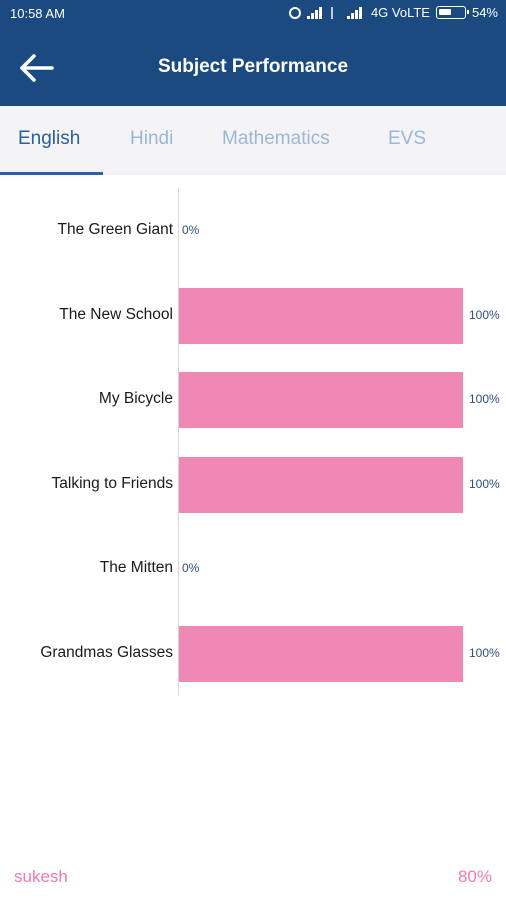  I want to click on category-label: The New School, so click(116, 314).